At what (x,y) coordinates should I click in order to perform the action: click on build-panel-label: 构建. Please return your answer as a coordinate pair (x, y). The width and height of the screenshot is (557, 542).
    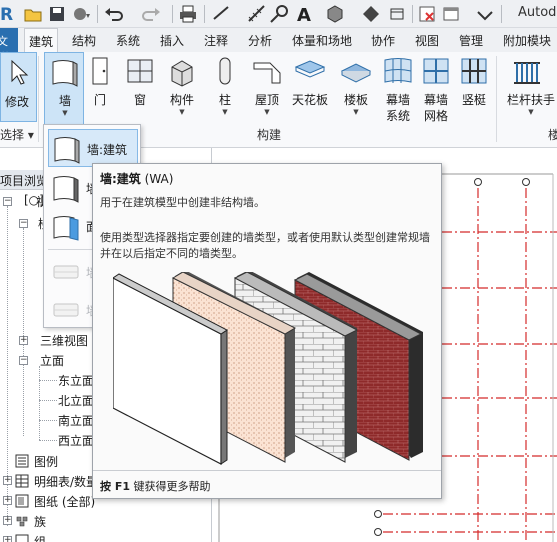
    Looking at the image, I should click on (269, 135).